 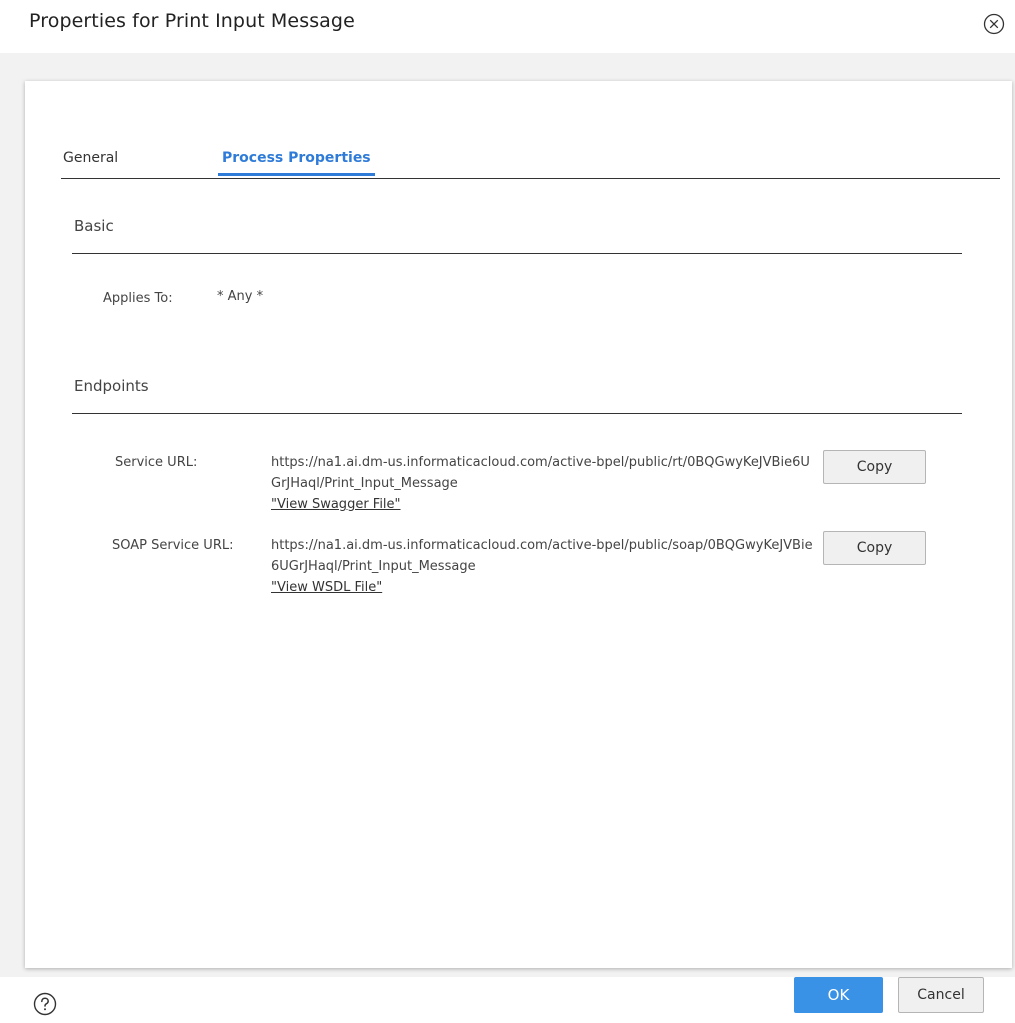 What do you see at coordinates (994, 24) in the screenshot?
I see `close-icon` at bounding box center [994, 24].